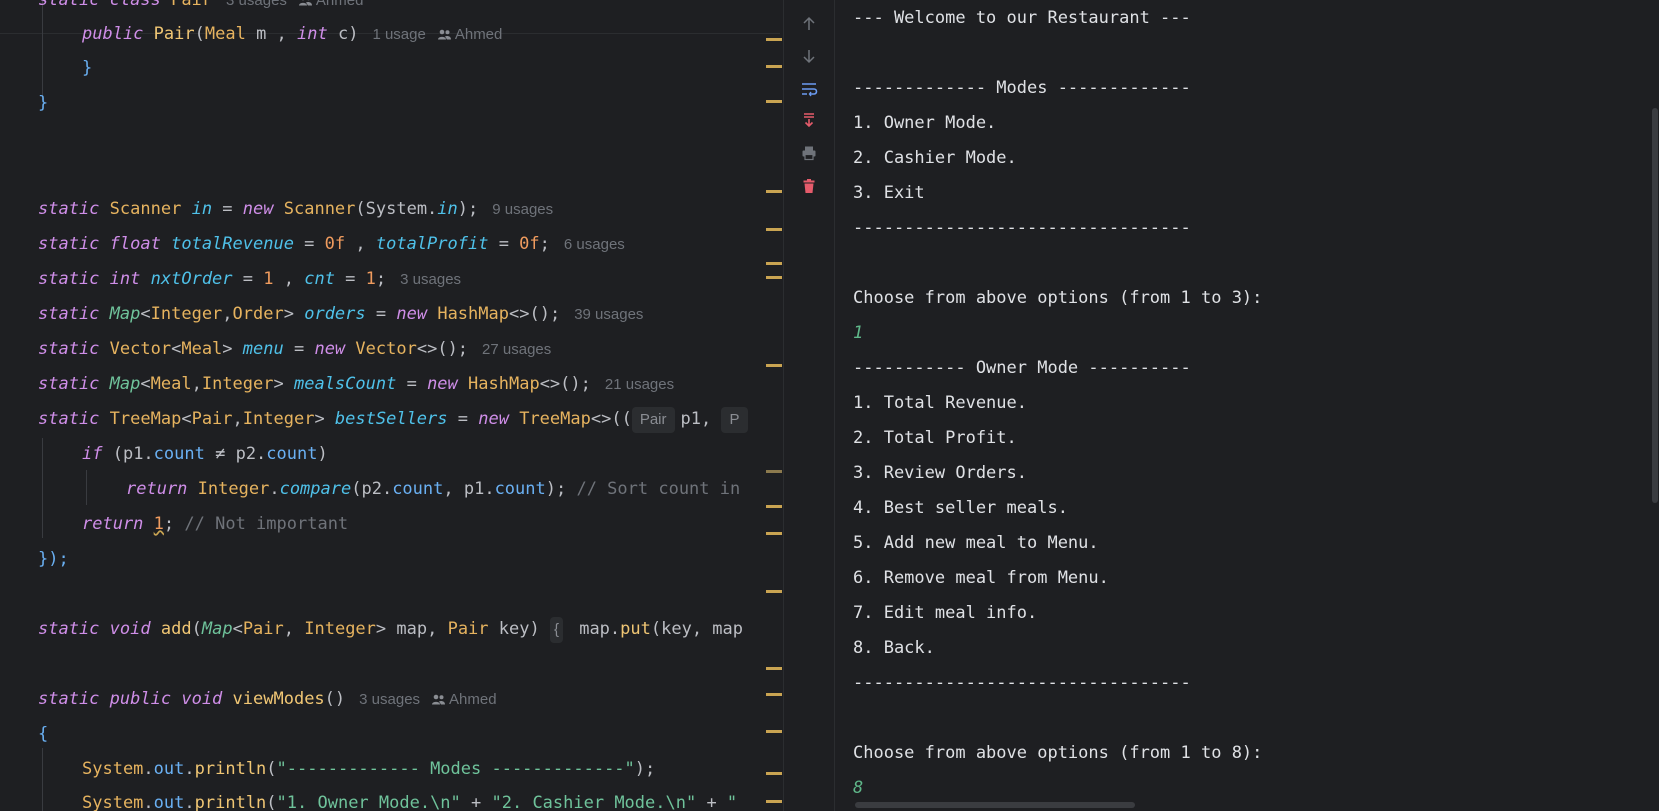 The image size is (1659, 811). Describe the element at coordinates (215, 524) in the screenshot. I see `code-line: return 1; // Not important` at that location.